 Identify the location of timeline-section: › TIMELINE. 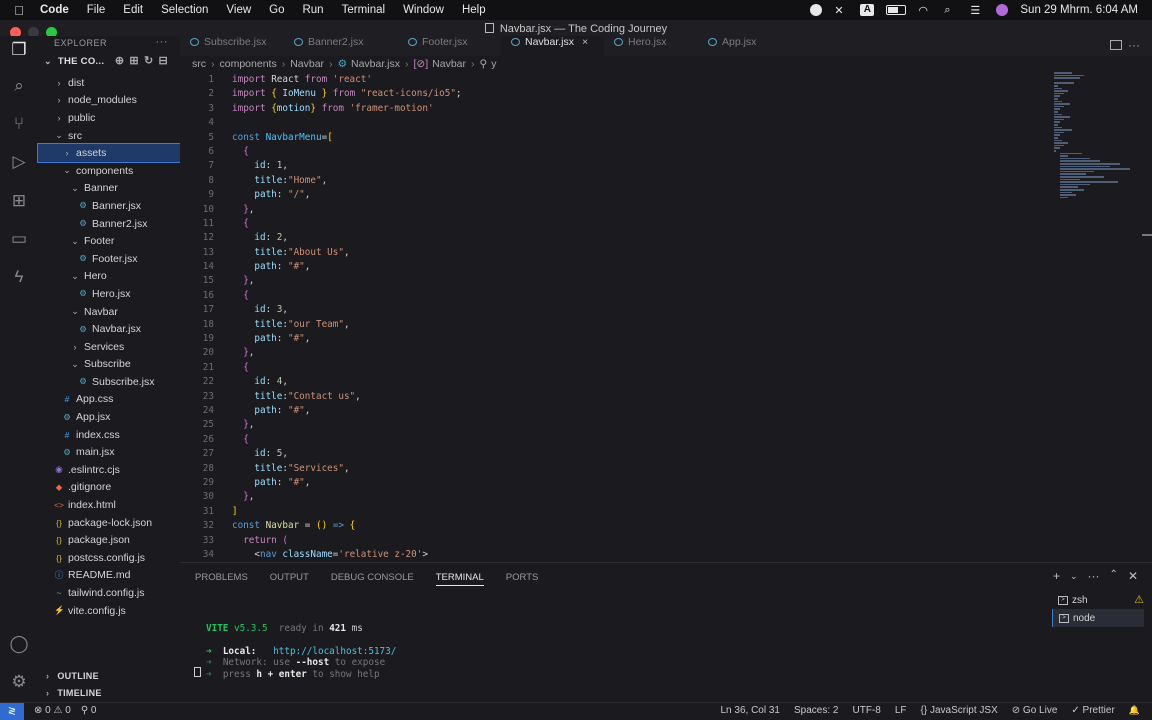
(109, 693).